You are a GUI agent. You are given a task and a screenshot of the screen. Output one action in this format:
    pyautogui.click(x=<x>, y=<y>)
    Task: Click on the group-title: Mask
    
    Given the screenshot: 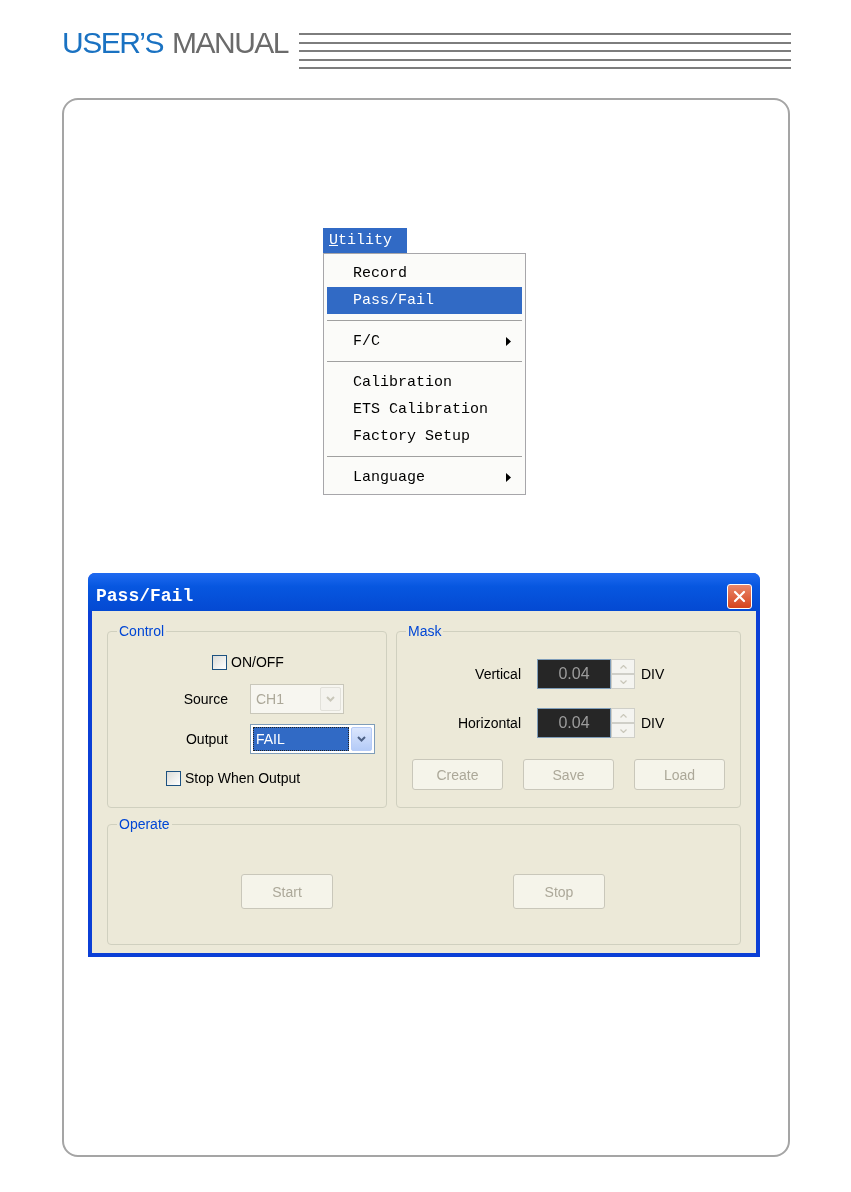 What is the action you would take?
    pyautogui.click(x=425, y=631)
    